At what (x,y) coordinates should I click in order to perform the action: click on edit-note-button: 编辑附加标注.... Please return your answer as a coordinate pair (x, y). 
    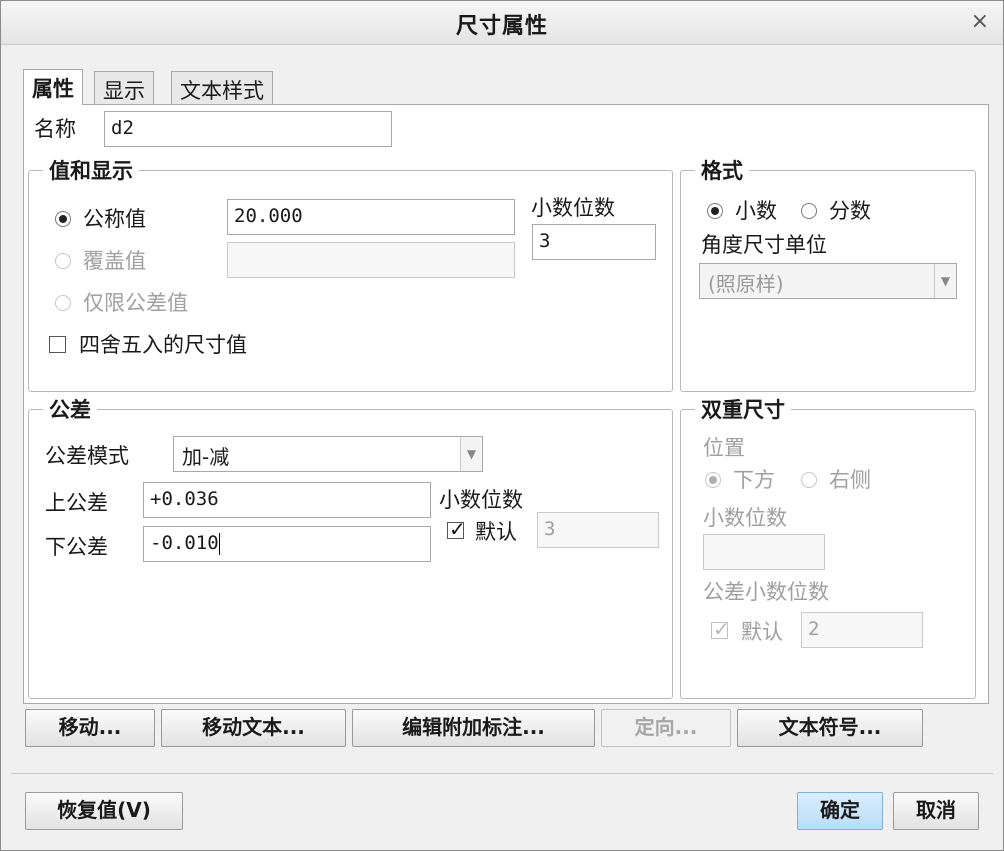
    Looking at the image, I should click on (473, 728).